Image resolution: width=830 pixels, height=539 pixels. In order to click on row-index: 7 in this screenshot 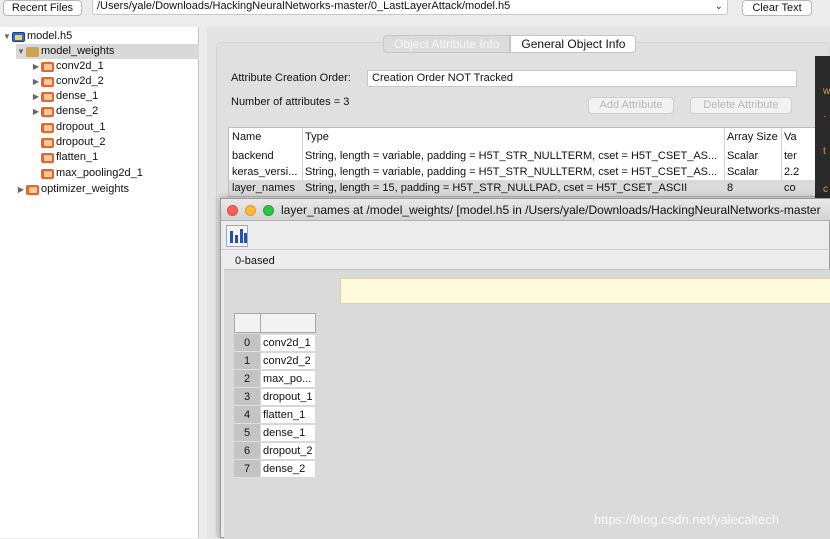, I will do `click(247, 469)`.